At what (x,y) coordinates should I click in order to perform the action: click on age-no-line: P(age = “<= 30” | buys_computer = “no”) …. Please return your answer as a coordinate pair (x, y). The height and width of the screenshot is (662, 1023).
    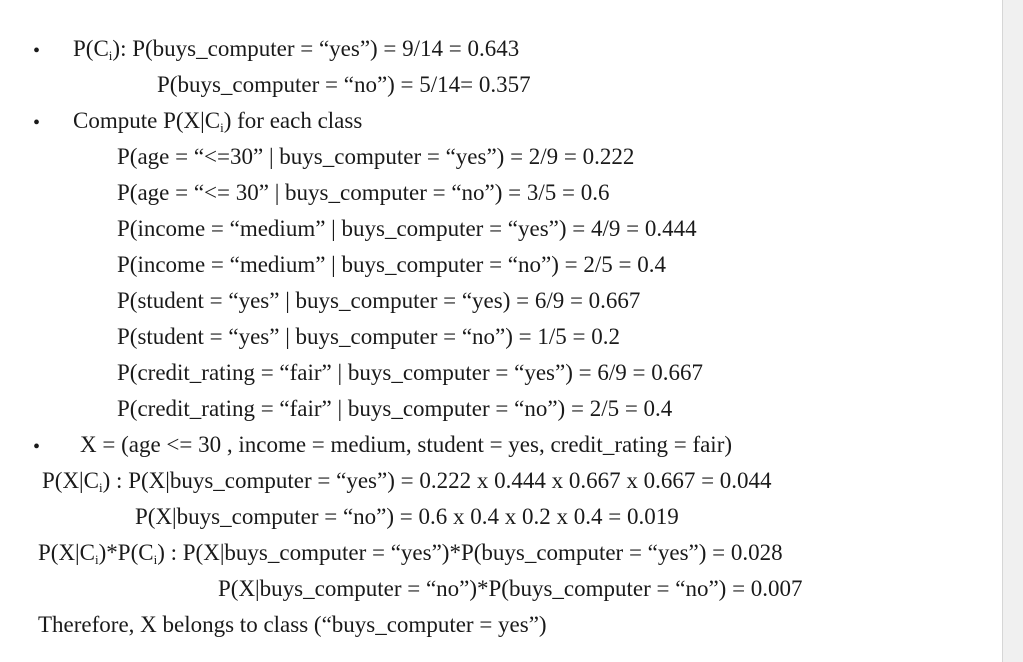
    Looking at the image, I should click on (363, 192).